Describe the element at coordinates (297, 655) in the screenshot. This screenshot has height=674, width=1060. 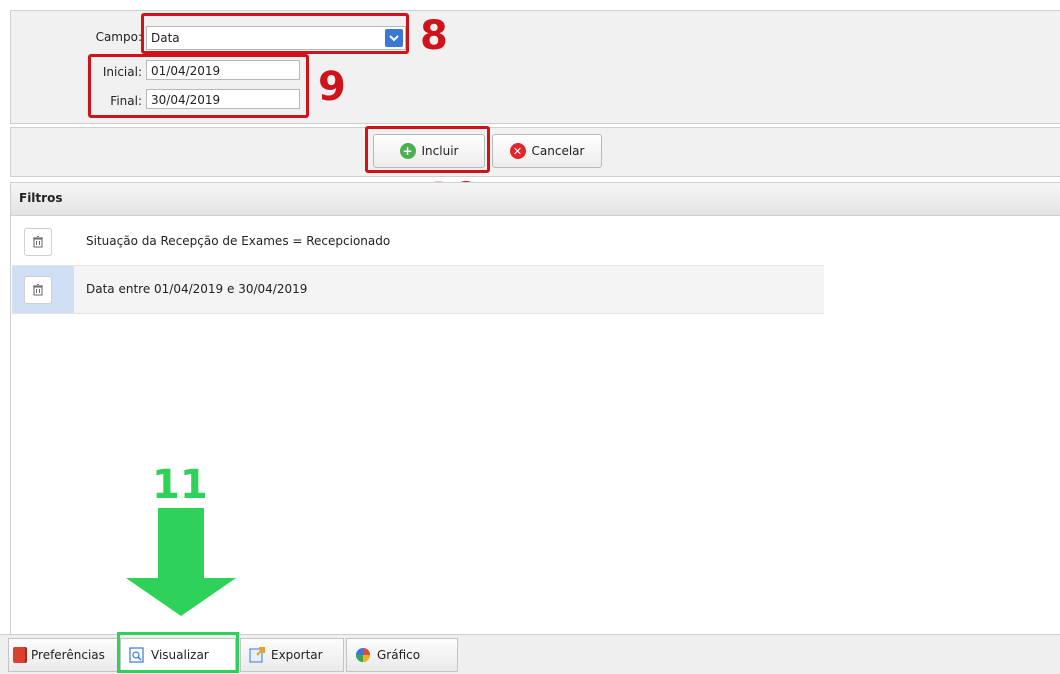
I see `tab-exportar-label: Exportar` at that location.